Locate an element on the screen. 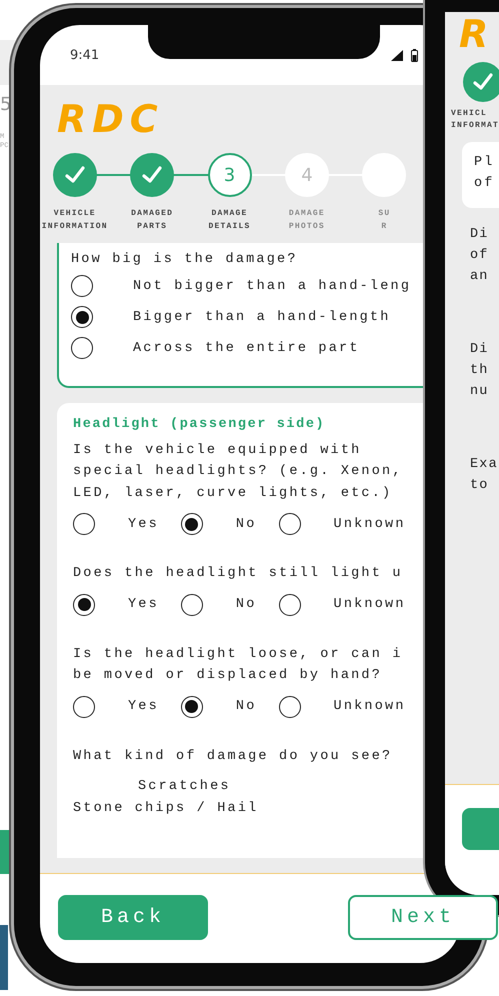  option-label: Across the entire part is located at coordinates (246, 348).